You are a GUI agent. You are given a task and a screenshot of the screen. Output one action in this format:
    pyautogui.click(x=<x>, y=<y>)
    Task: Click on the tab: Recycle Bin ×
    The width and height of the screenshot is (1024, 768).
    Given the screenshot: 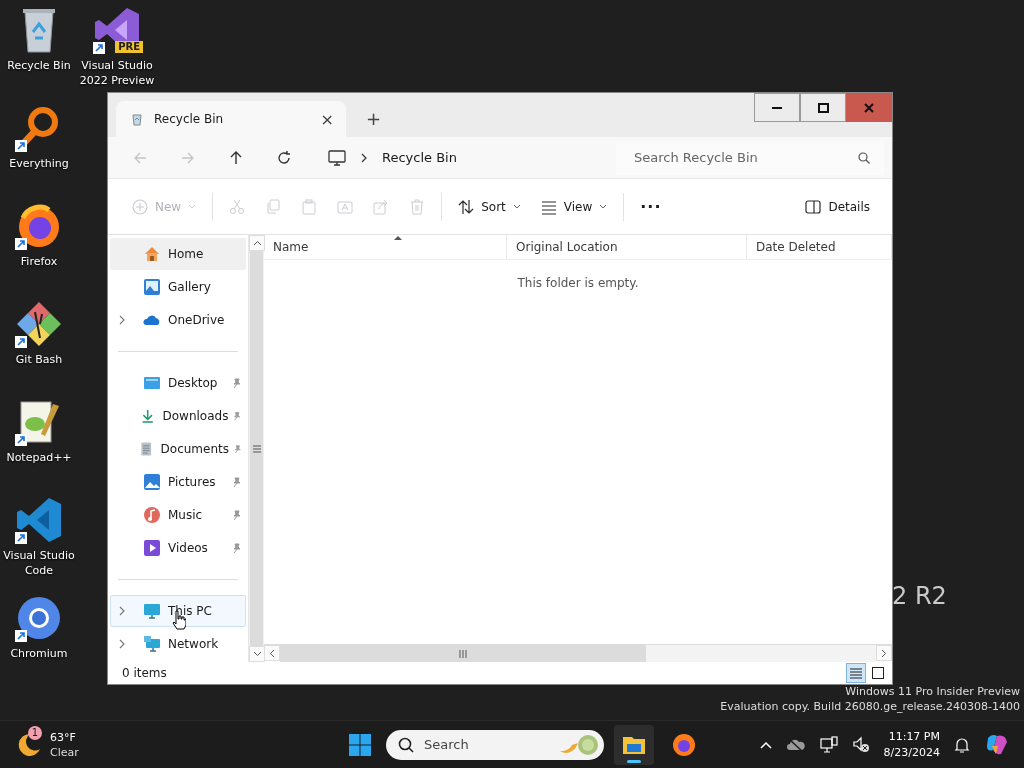 What is the action you would take?
    pyautogui.click(x=231, y=119)
    